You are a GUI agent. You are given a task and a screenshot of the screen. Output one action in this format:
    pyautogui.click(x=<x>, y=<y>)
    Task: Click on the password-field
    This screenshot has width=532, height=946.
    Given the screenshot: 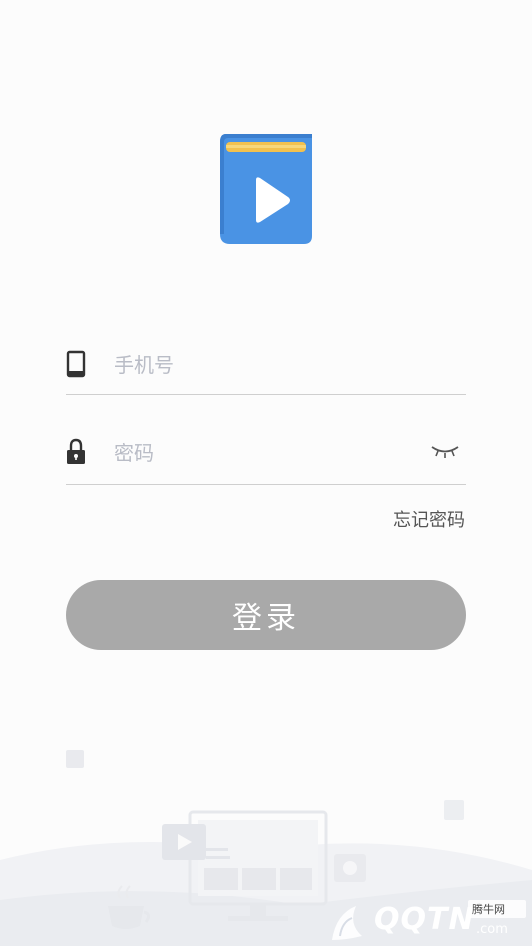 What is the action you would take?
    pyautogui.click(x=266, y=457)
    